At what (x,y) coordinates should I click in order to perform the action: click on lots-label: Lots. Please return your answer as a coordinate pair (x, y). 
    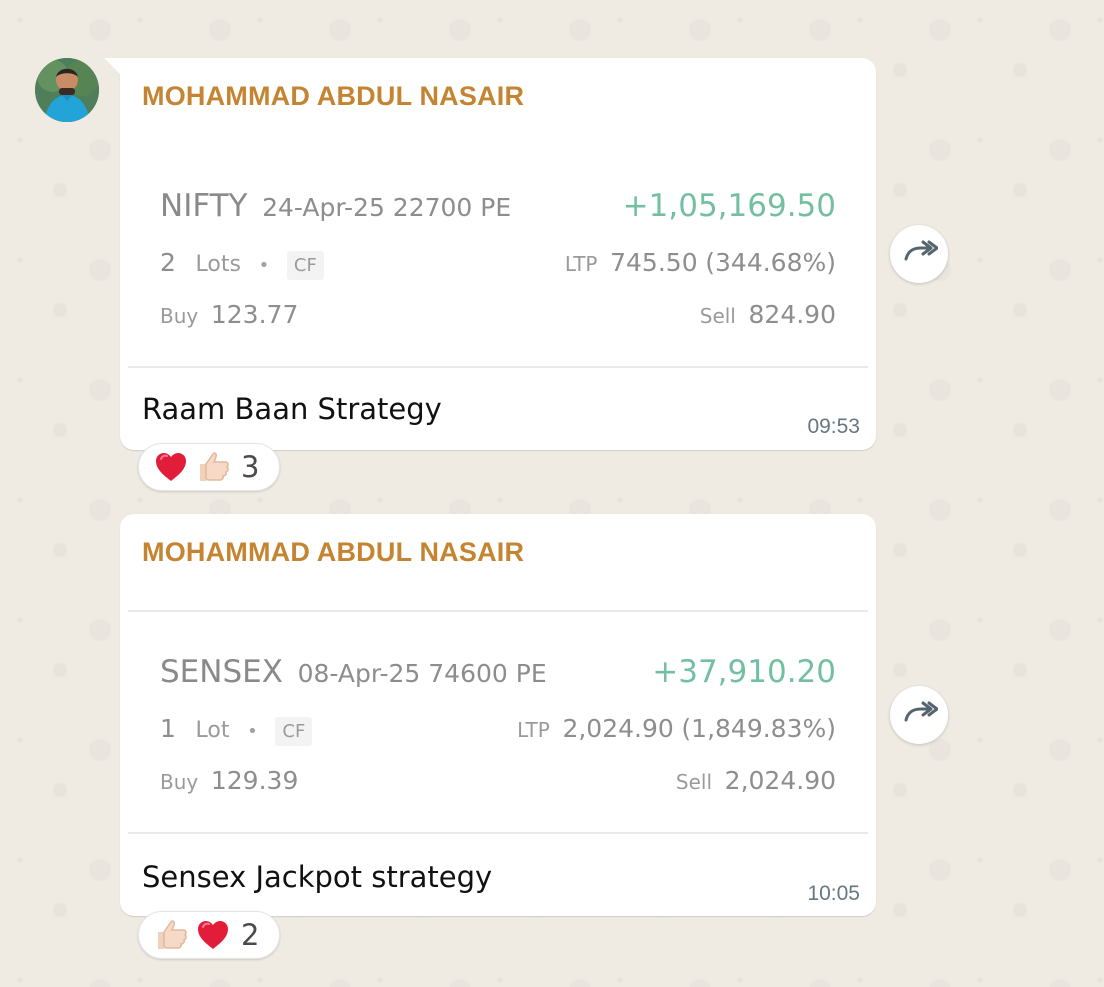
    Looking at the image, I should click on (218, 264).